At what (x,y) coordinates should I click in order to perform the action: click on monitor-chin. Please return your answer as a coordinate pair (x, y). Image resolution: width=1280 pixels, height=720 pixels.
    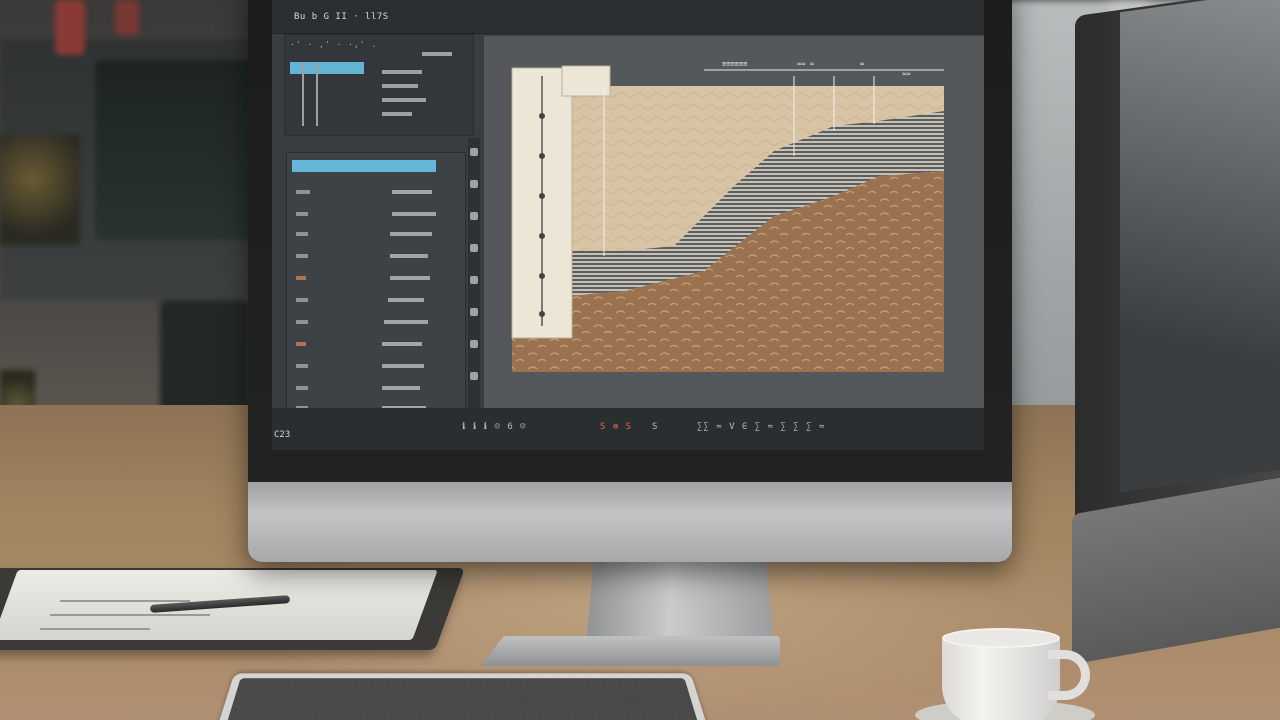
    Looking at the image, I should click on (630, 522).